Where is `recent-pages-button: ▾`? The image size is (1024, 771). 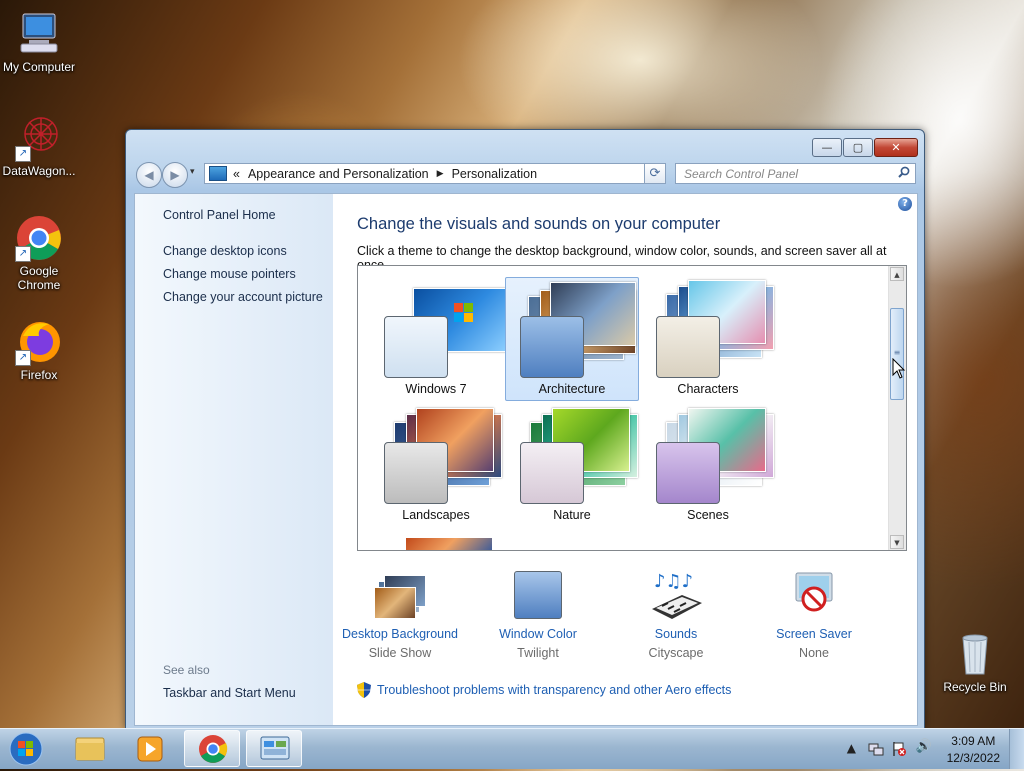 recent-pages-button: ▾ is located at coordinates (192, 172).